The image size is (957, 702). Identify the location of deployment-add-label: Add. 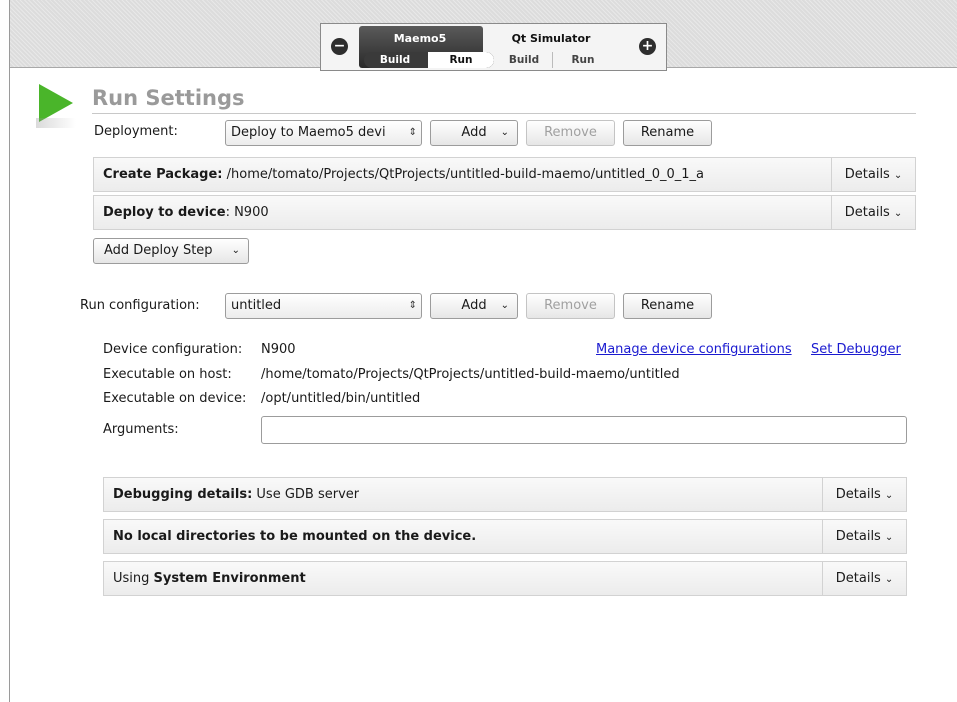
(474, 132).